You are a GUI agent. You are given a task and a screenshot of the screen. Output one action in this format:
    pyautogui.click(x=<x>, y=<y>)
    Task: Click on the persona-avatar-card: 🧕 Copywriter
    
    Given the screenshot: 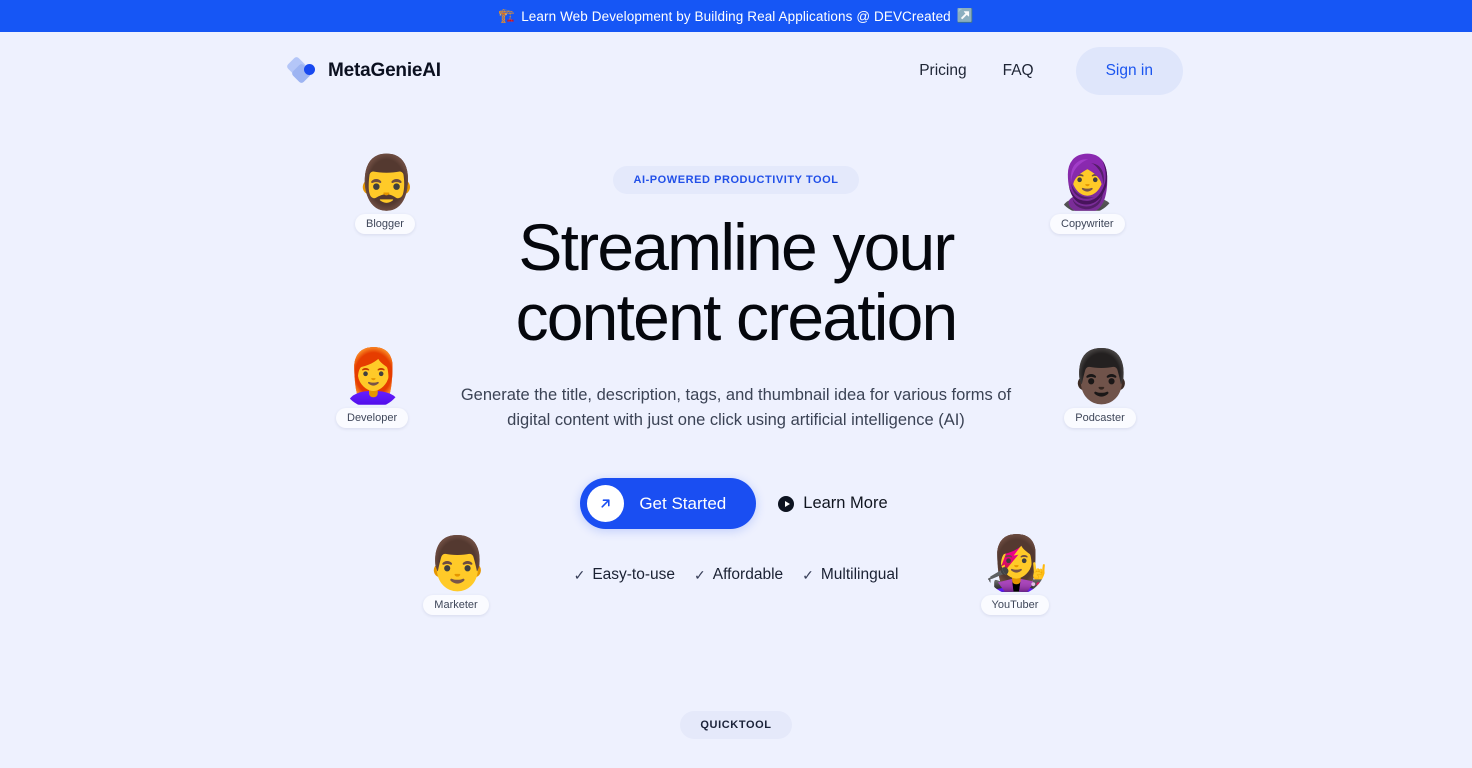 What is the action you would take?
    pyautogui.click(x=1087, y=193)
    